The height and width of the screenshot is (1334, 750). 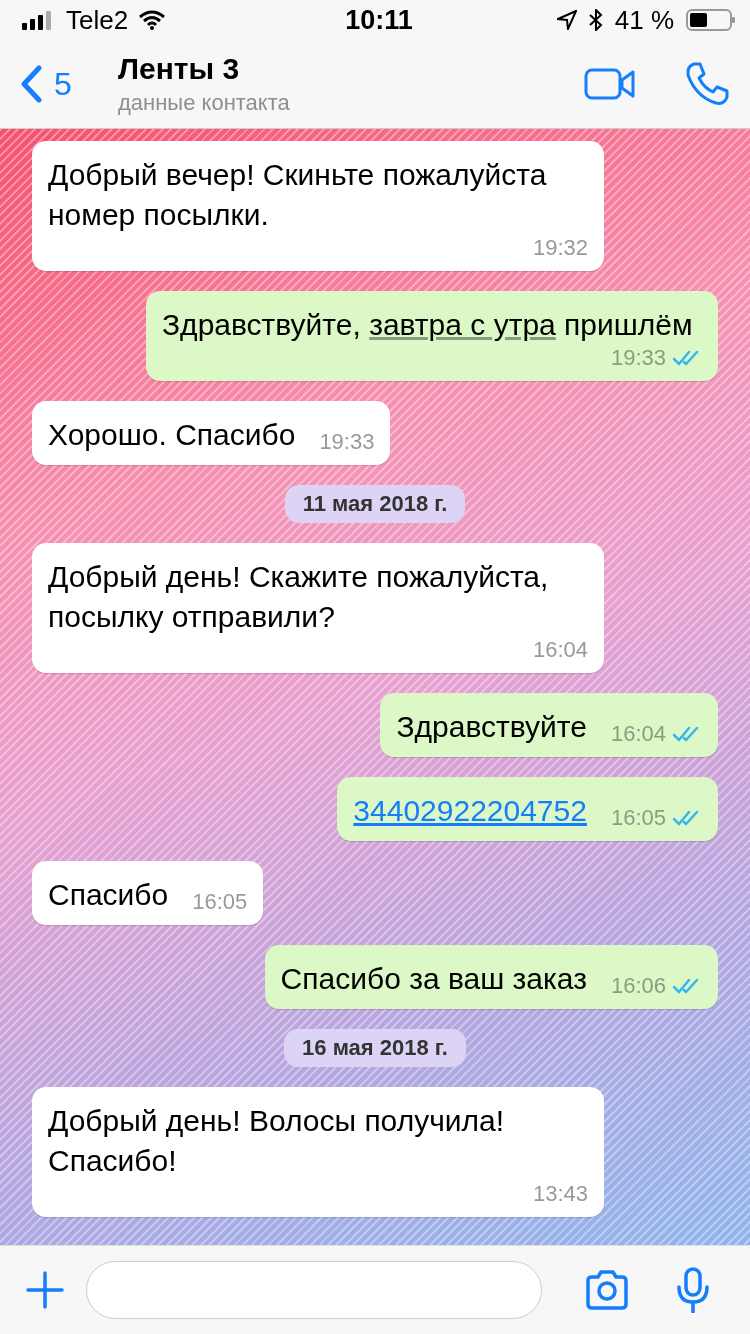 I want to click on battery-icon, so click(x=711, y=20).